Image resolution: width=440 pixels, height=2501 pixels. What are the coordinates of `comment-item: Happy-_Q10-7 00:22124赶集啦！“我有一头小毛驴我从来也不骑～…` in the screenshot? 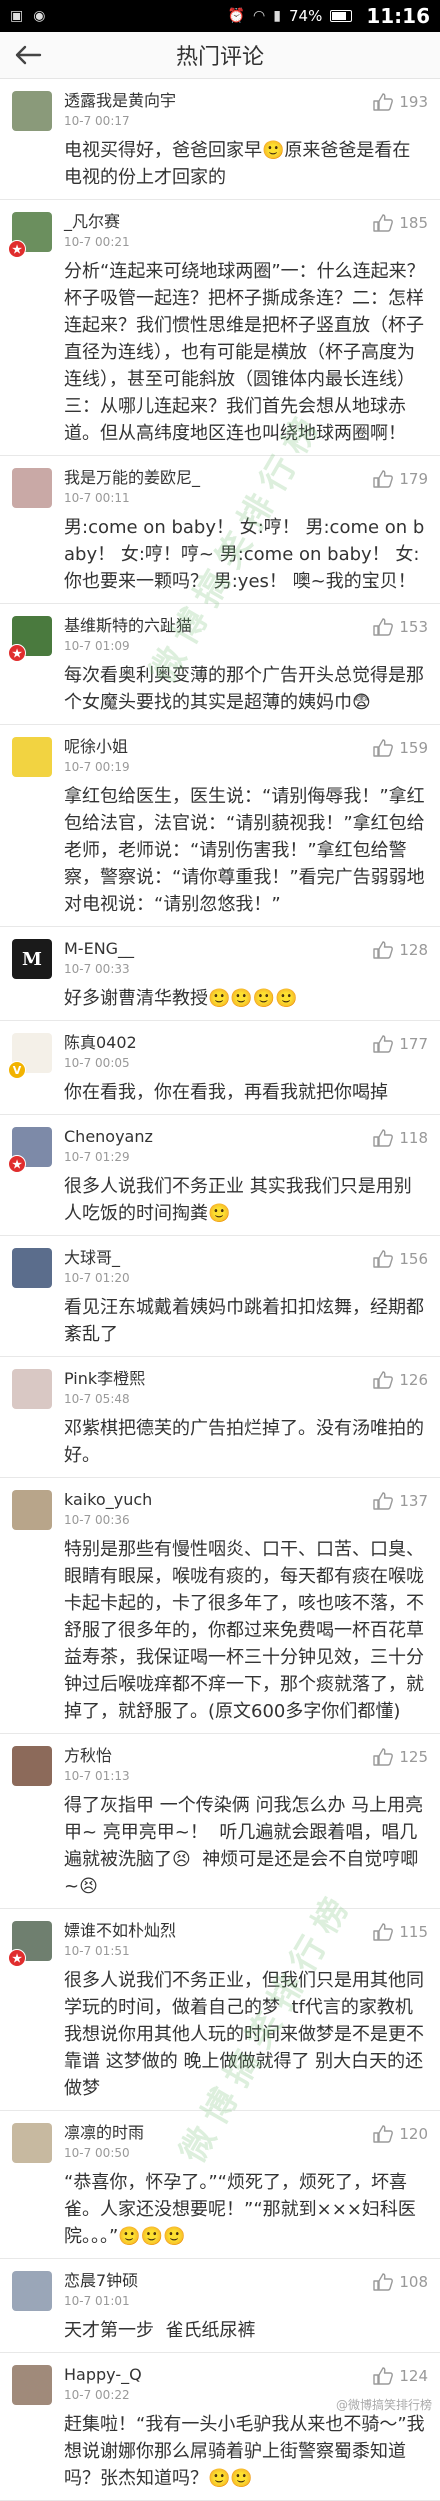 It's located at (220, 2427).